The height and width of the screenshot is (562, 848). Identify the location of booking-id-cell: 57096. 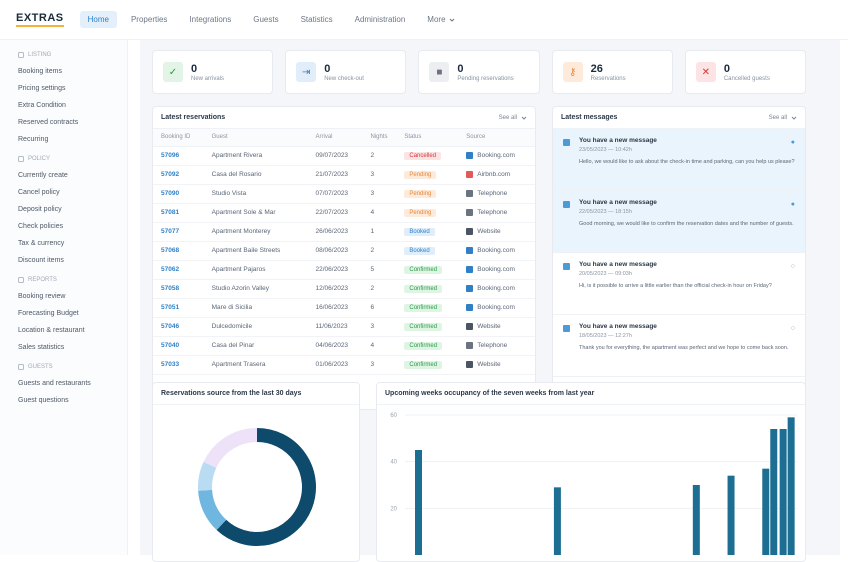
(178, 156).